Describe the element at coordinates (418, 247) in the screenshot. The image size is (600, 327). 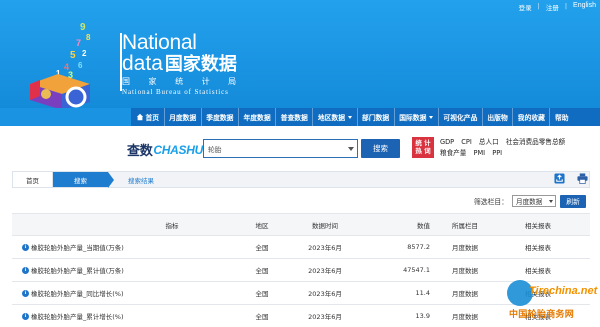
I see `value-cell: 8577.2` at that location.